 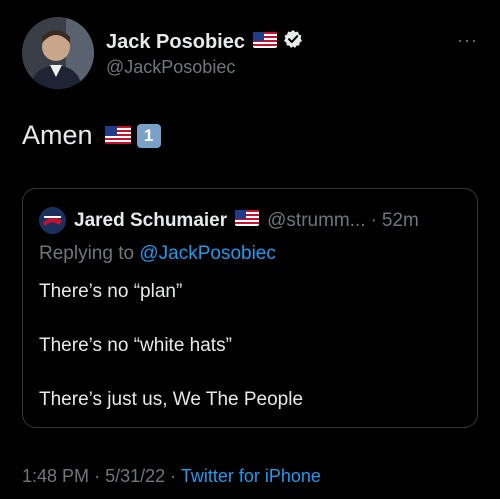 I want to click on tweet-text: Amen 1, so click(x=91, y=135).